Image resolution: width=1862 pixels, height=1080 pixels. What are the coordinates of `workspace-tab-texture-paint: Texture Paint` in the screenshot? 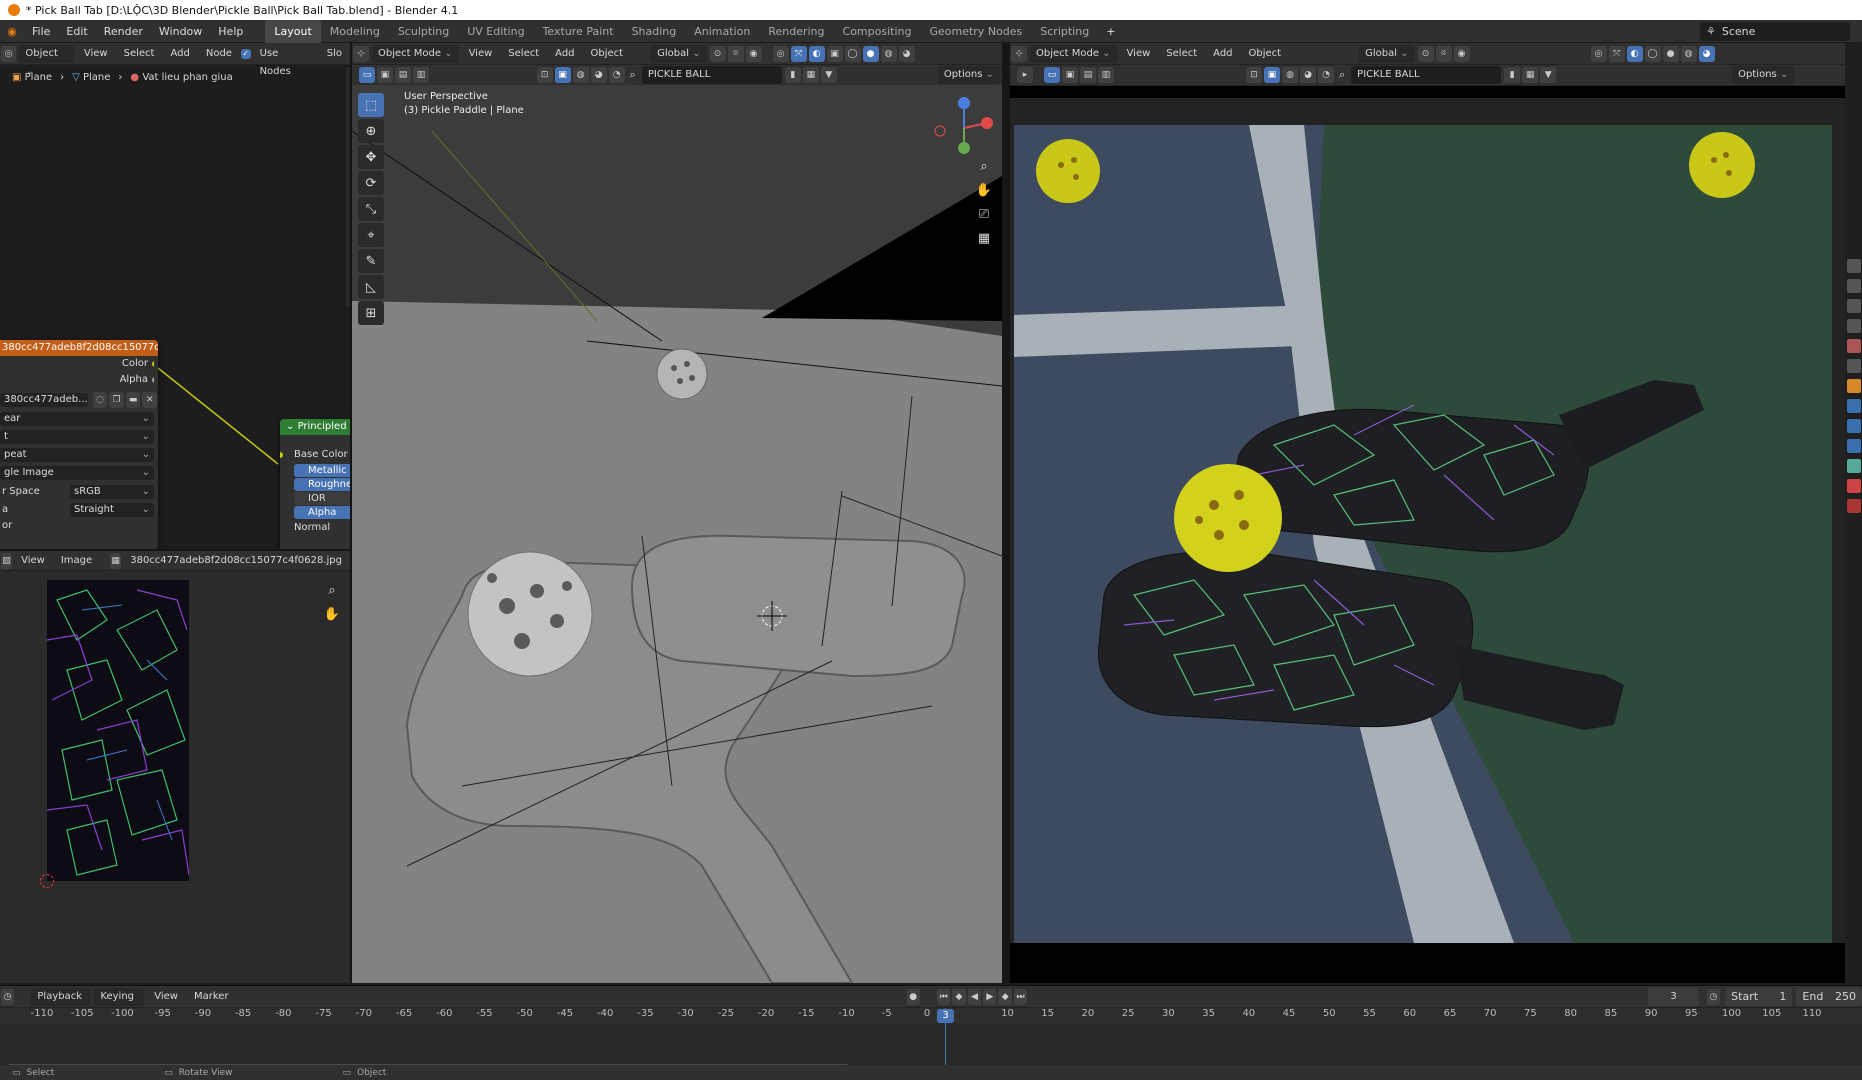 It's located at (578, 31).